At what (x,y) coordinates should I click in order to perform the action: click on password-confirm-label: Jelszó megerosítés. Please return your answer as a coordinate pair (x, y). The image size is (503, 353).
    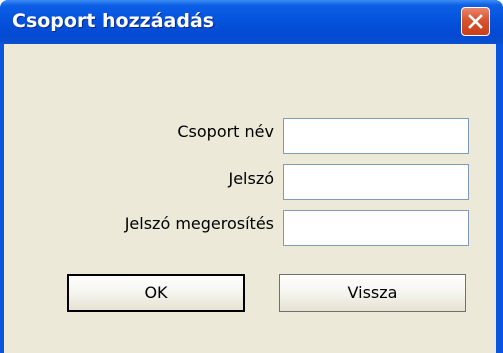
    Looking at the image, I should click on (199, 223).